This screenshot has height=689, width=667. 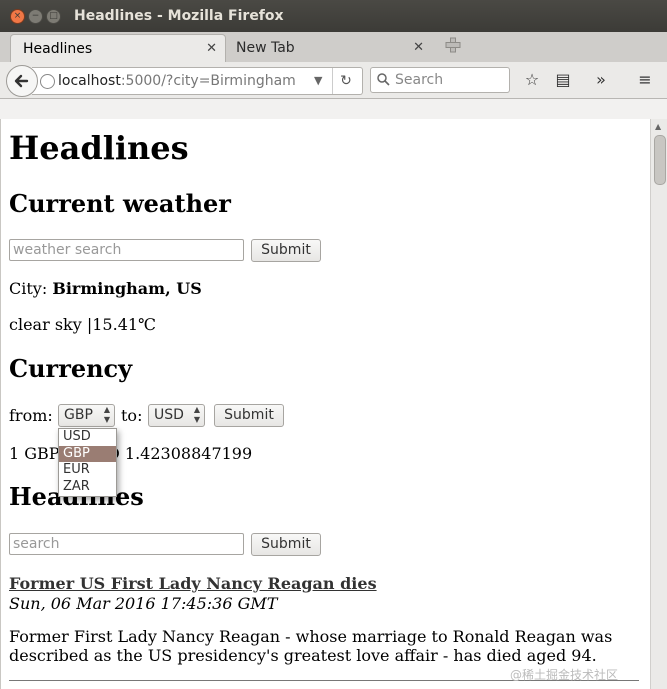 What do you see at coordinates (660, 160) in the screenshot?
I see `scrollbar-thumb` at bounding box center [660, 160].